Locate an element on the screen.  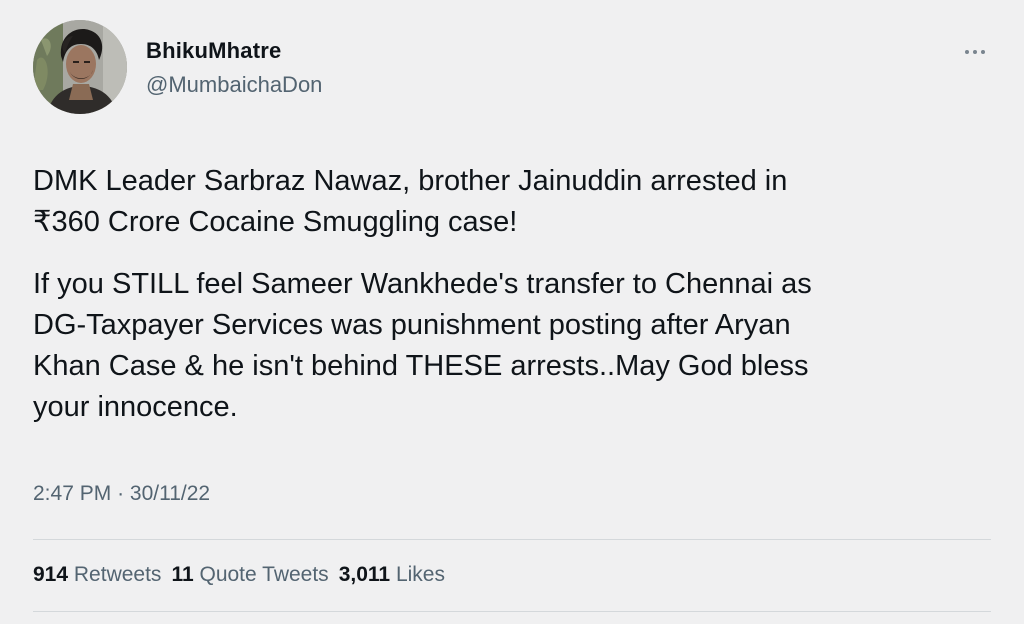
quote-tweets-label: Quote Tweets is located at coordinates (264, 574).